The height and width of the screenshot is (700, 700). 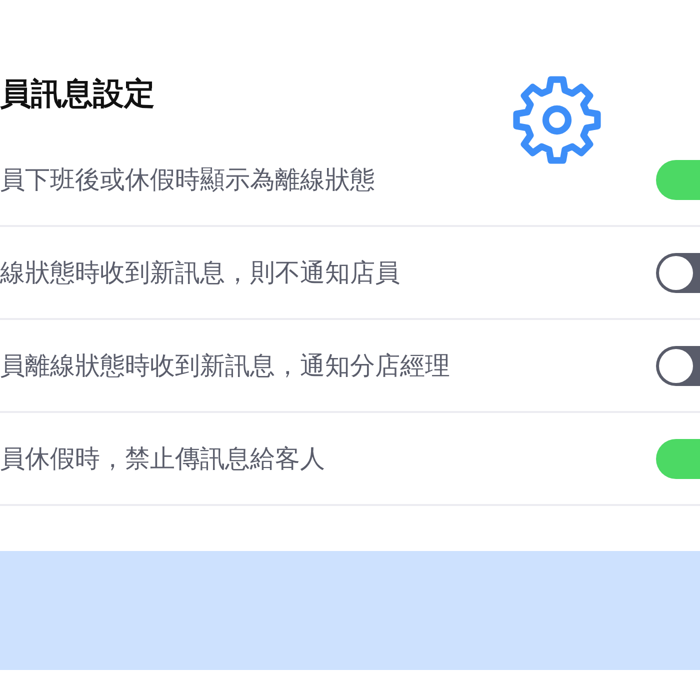 What do you see at coordinates (162, 458) in the screenshot?
I see `setting-label: 員休假時，禁止傳訊息給客人` at bounding box center [162, 458].